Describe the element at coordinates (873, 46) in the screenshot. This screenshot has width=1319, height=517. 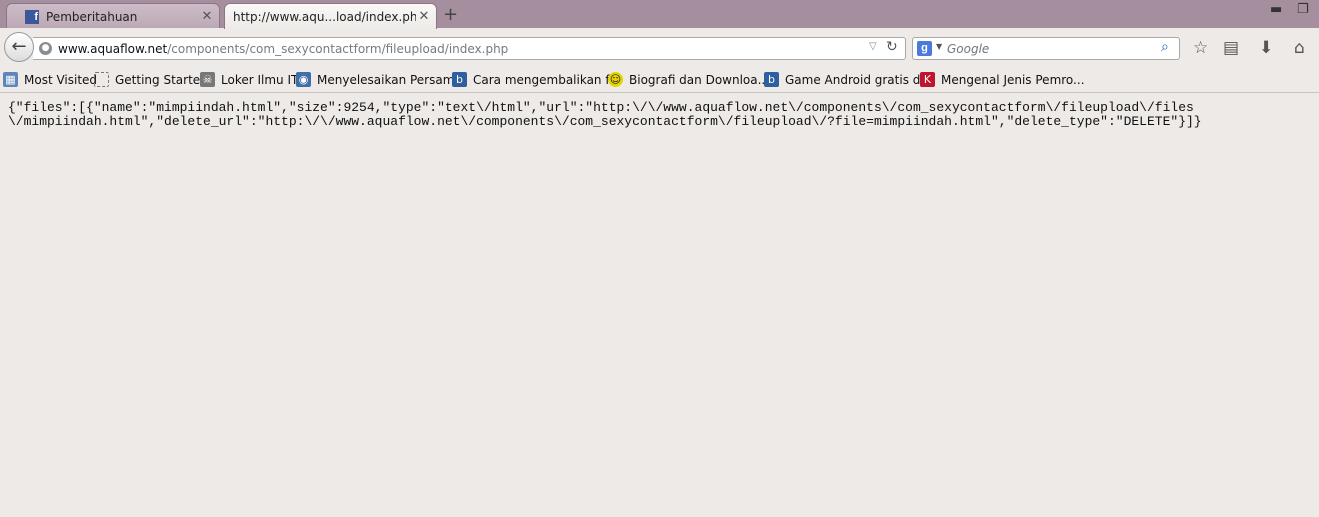
I see `url-dropdown-icon: ▽` at that location.